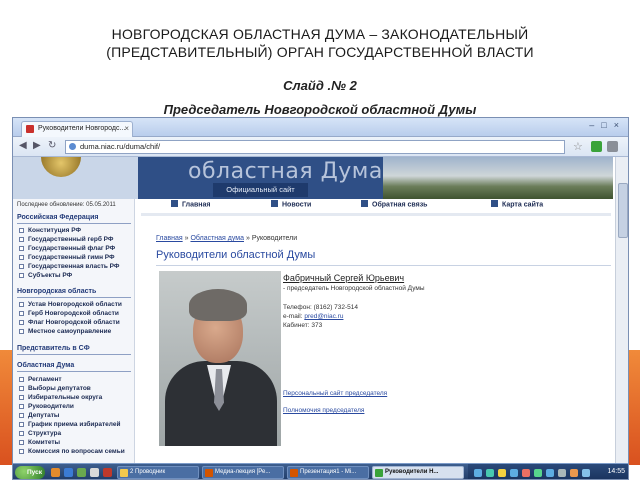 Image resolution: width=640 pixels, height=480 pixels. Describe the element at coordinates (76, 266) in the screenshot. I see `sidebar-item: Государственная власть РФ` at that location.